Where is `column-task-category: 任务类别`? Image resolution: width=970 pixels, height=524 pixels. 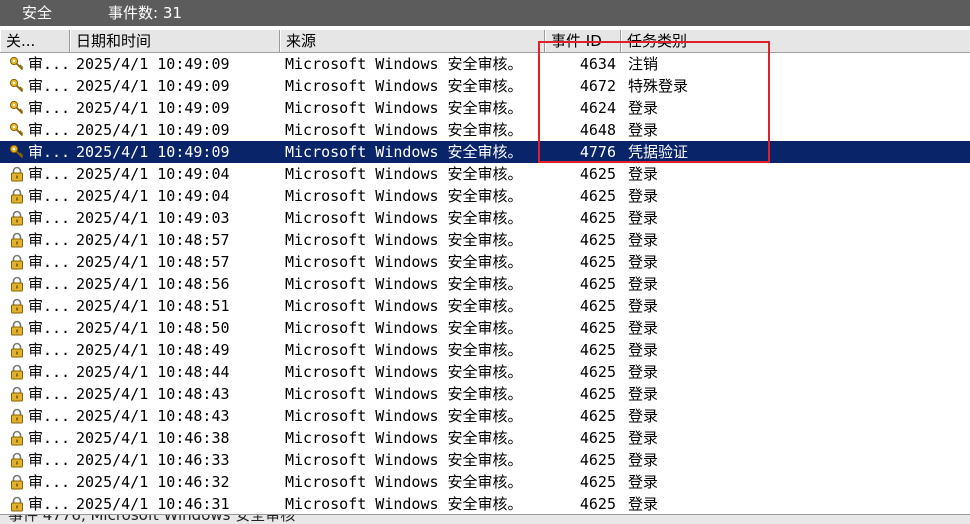
column-task-category: 任务类别 is located at coordinates (795, 41).